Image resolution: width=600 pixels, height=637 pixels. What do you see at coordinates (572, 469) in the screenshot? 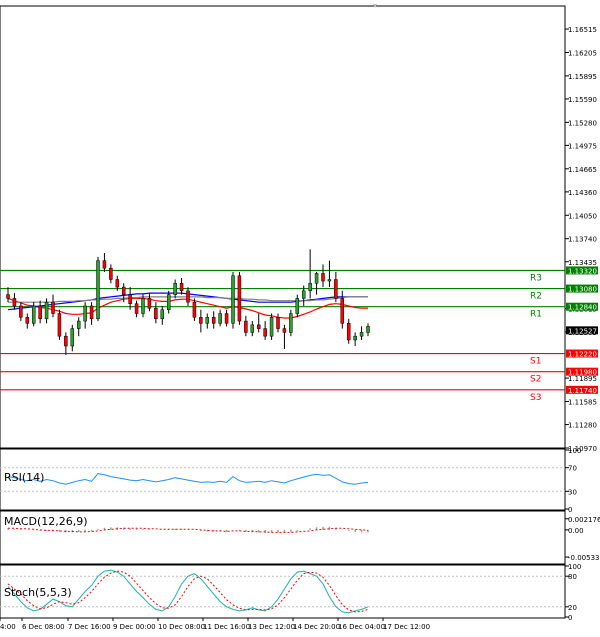
I see `rsi-tick-label: 70` at bounding box center [572, 469].